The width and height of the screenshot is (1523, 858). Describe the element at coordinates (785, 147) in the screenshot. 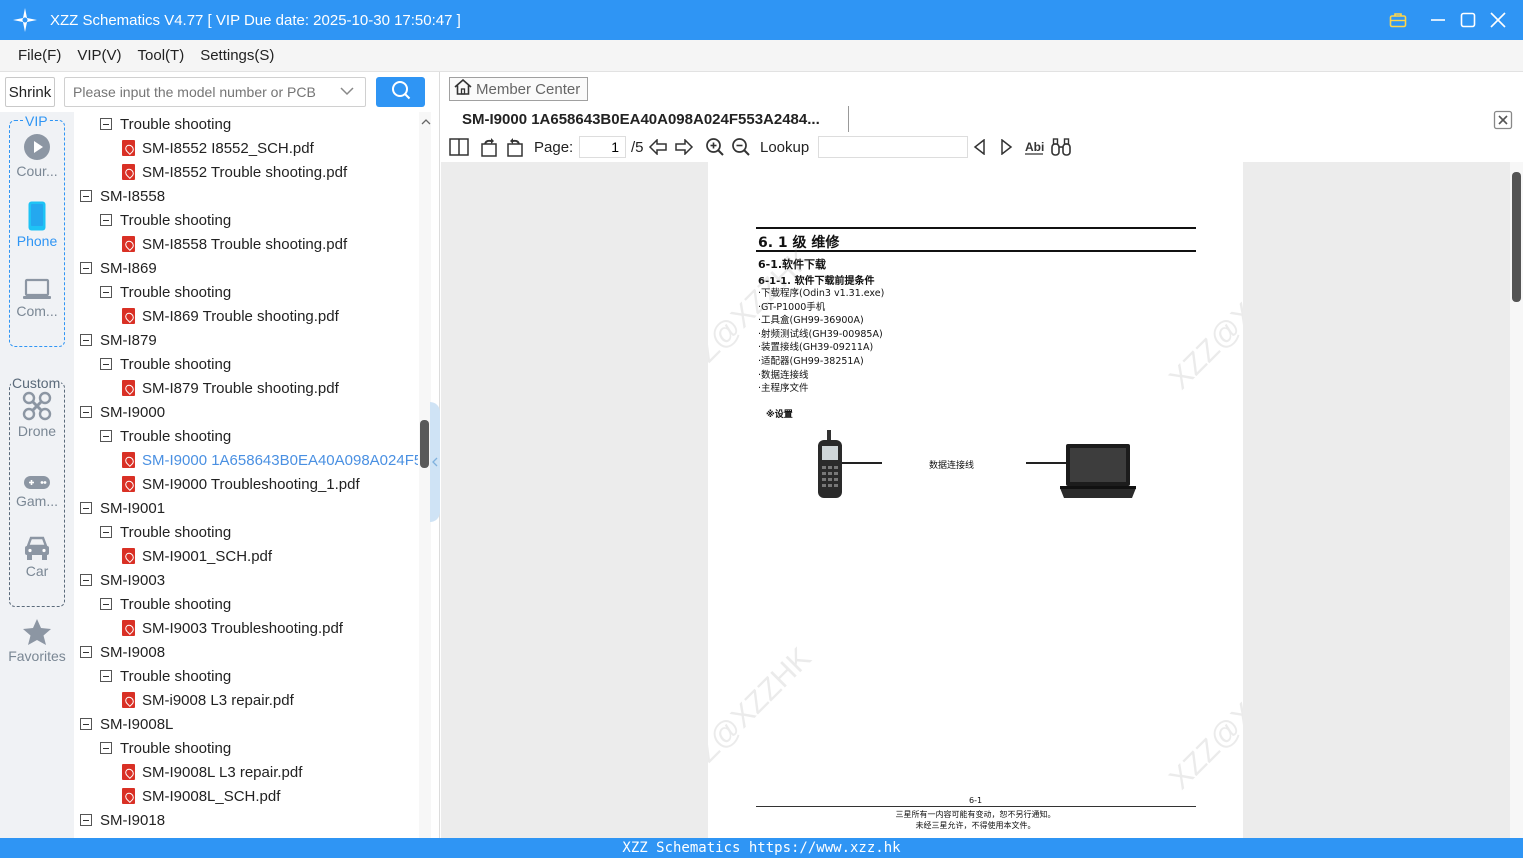

I see `lookup-label: Lookup` at that location.